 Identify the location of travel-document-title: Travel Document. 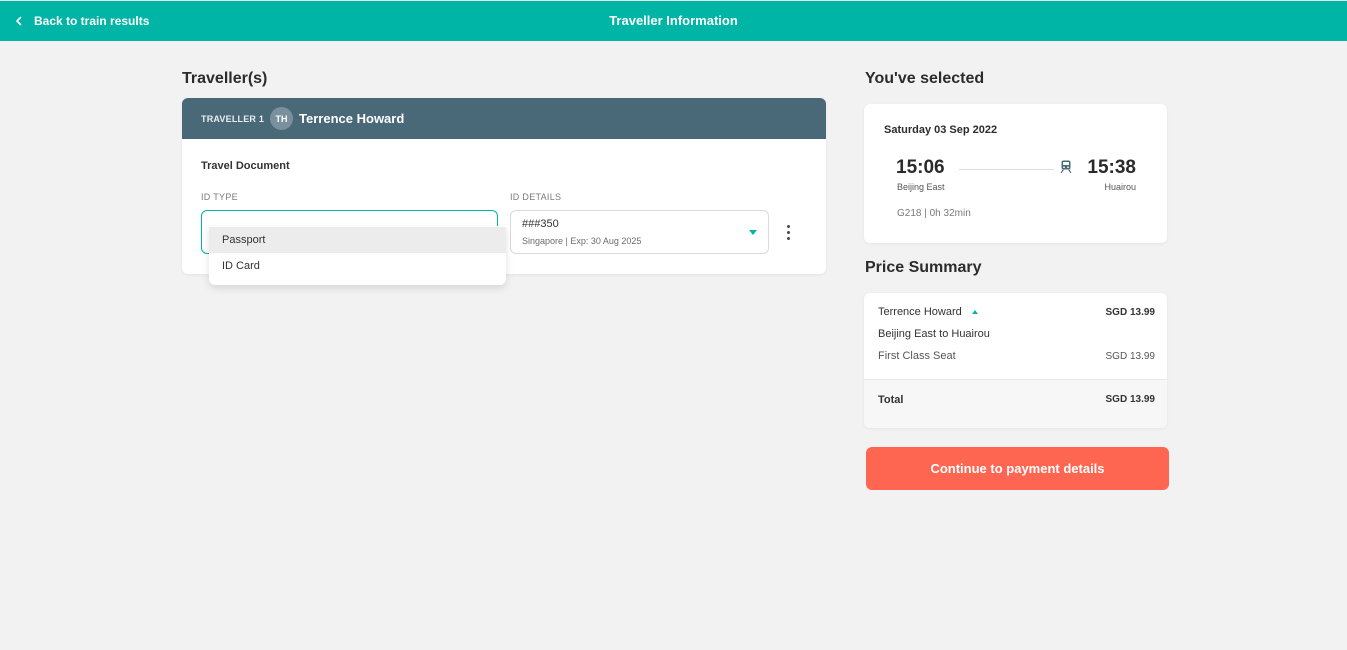
(245, 166).